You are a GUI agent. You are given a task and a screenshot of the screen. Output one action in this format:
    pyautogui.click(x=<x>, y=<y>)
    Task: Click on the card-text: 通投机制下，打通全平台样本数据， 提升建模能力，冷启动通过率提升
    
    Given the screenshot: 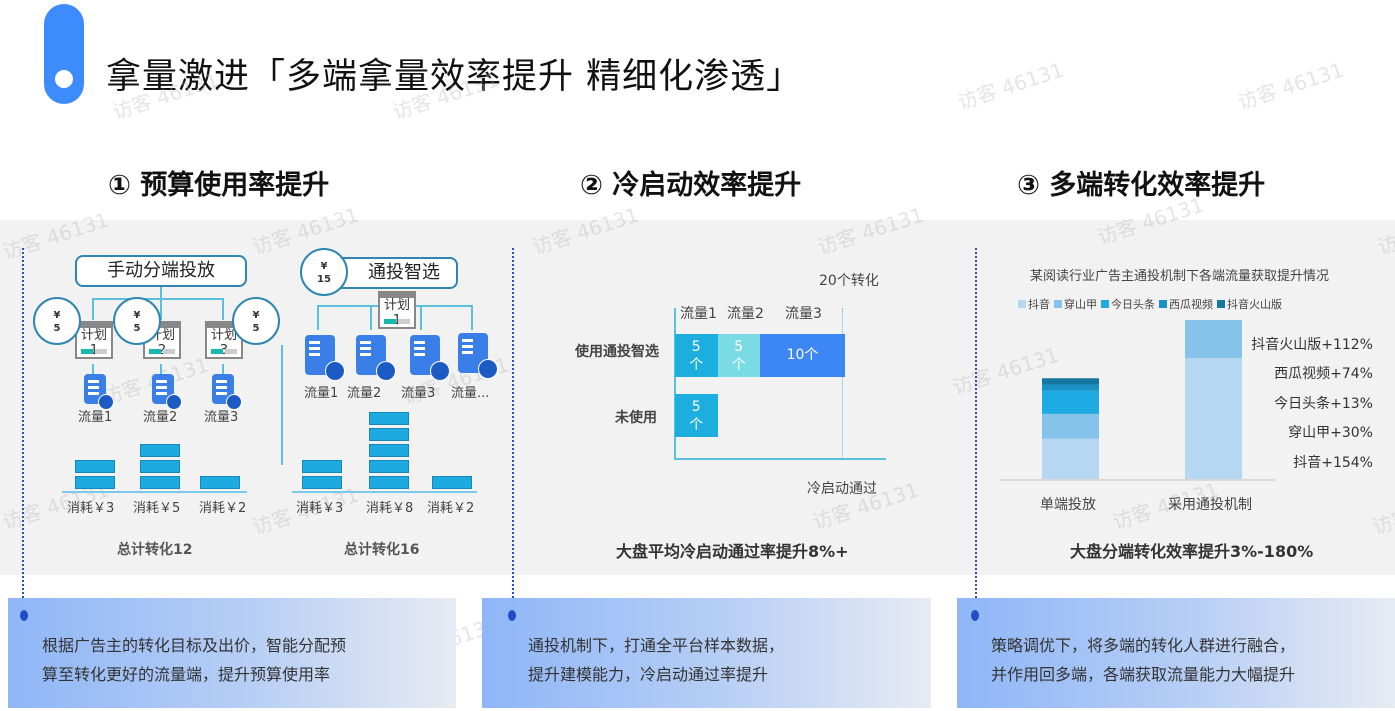 What is the action you would take?
    pyautogui.click(x=656, y=660)
    